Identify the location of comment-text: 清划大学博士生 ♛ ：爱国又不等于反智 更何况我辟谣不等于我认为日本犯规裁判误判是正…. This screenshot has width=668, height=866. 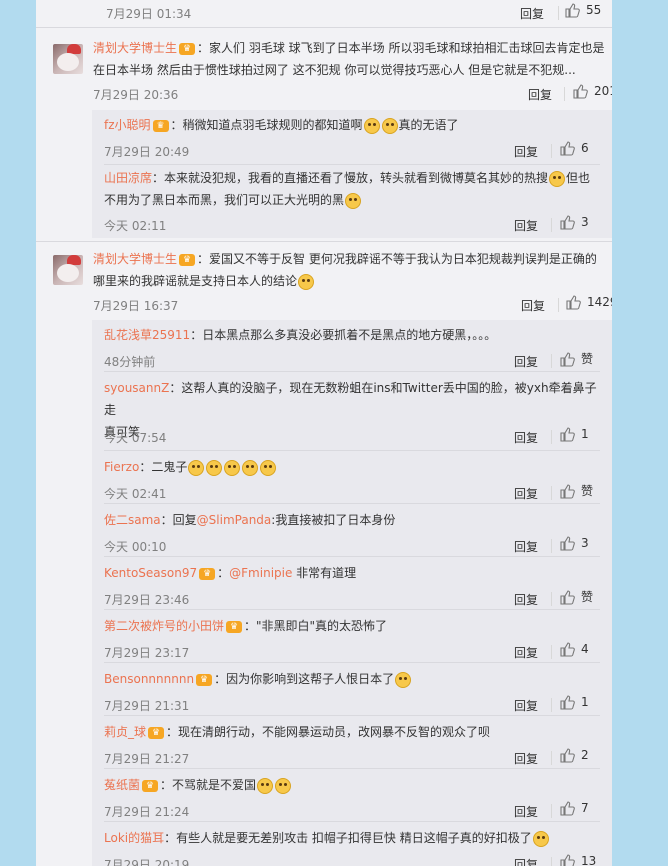
(349, 270).